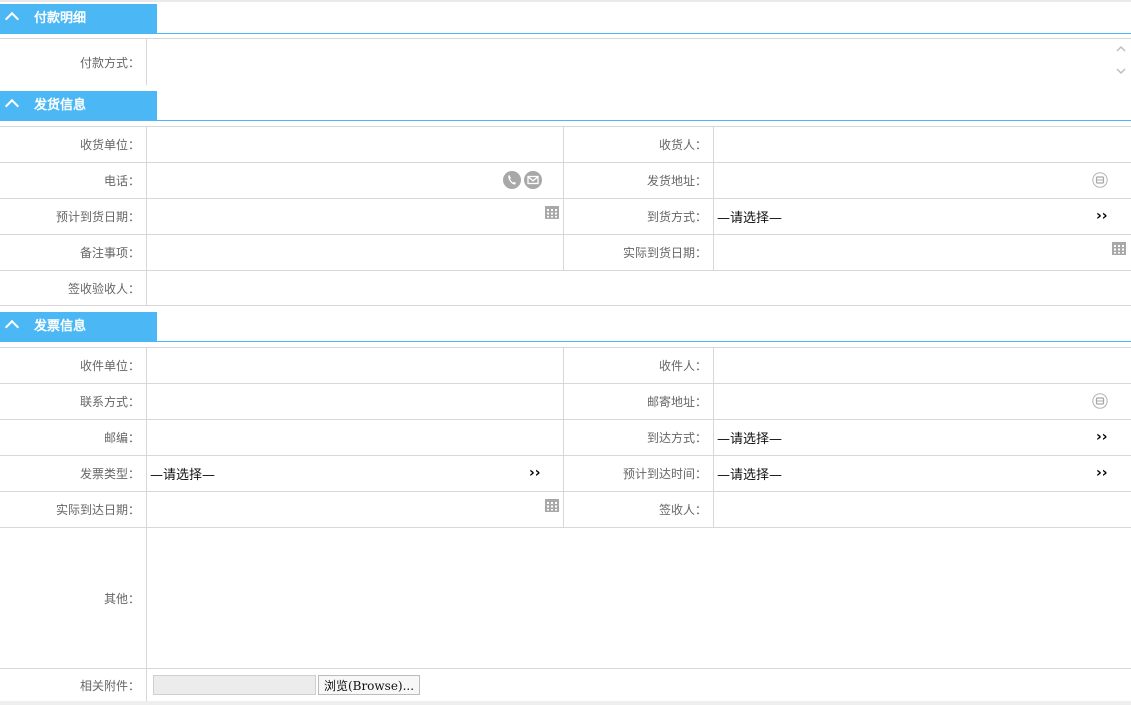 The width and height of the screenshot is (1131, 705). Describe the element at coordinates (639, 252) in the screenshot. I see `actual-arrival-date-label: 实际到货日期：` at that location.